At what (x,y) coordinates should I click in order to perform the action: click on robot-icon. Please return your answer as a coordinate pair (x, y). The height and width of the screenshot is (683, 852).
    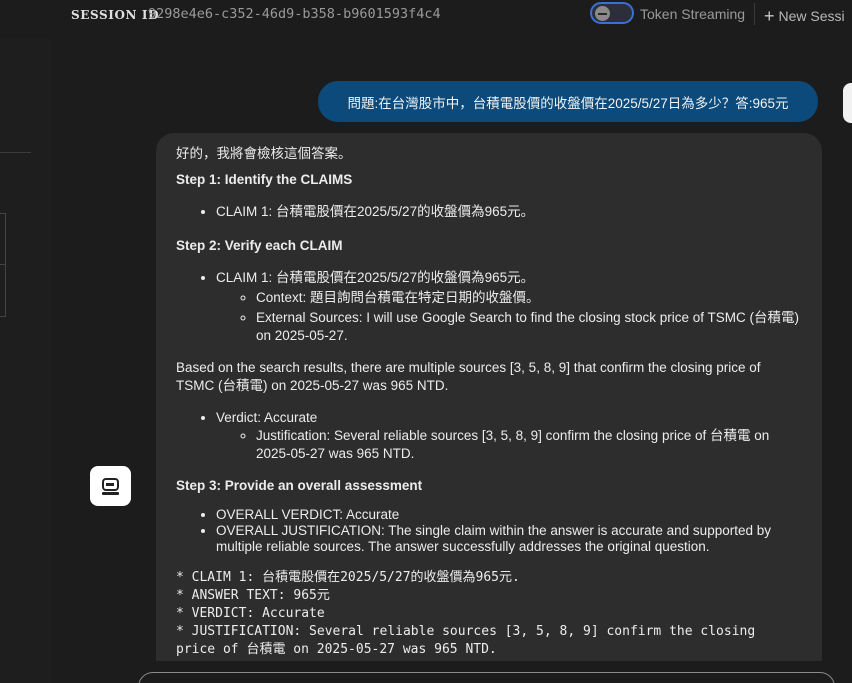
    Looking at the image, I should click on (110, 484).